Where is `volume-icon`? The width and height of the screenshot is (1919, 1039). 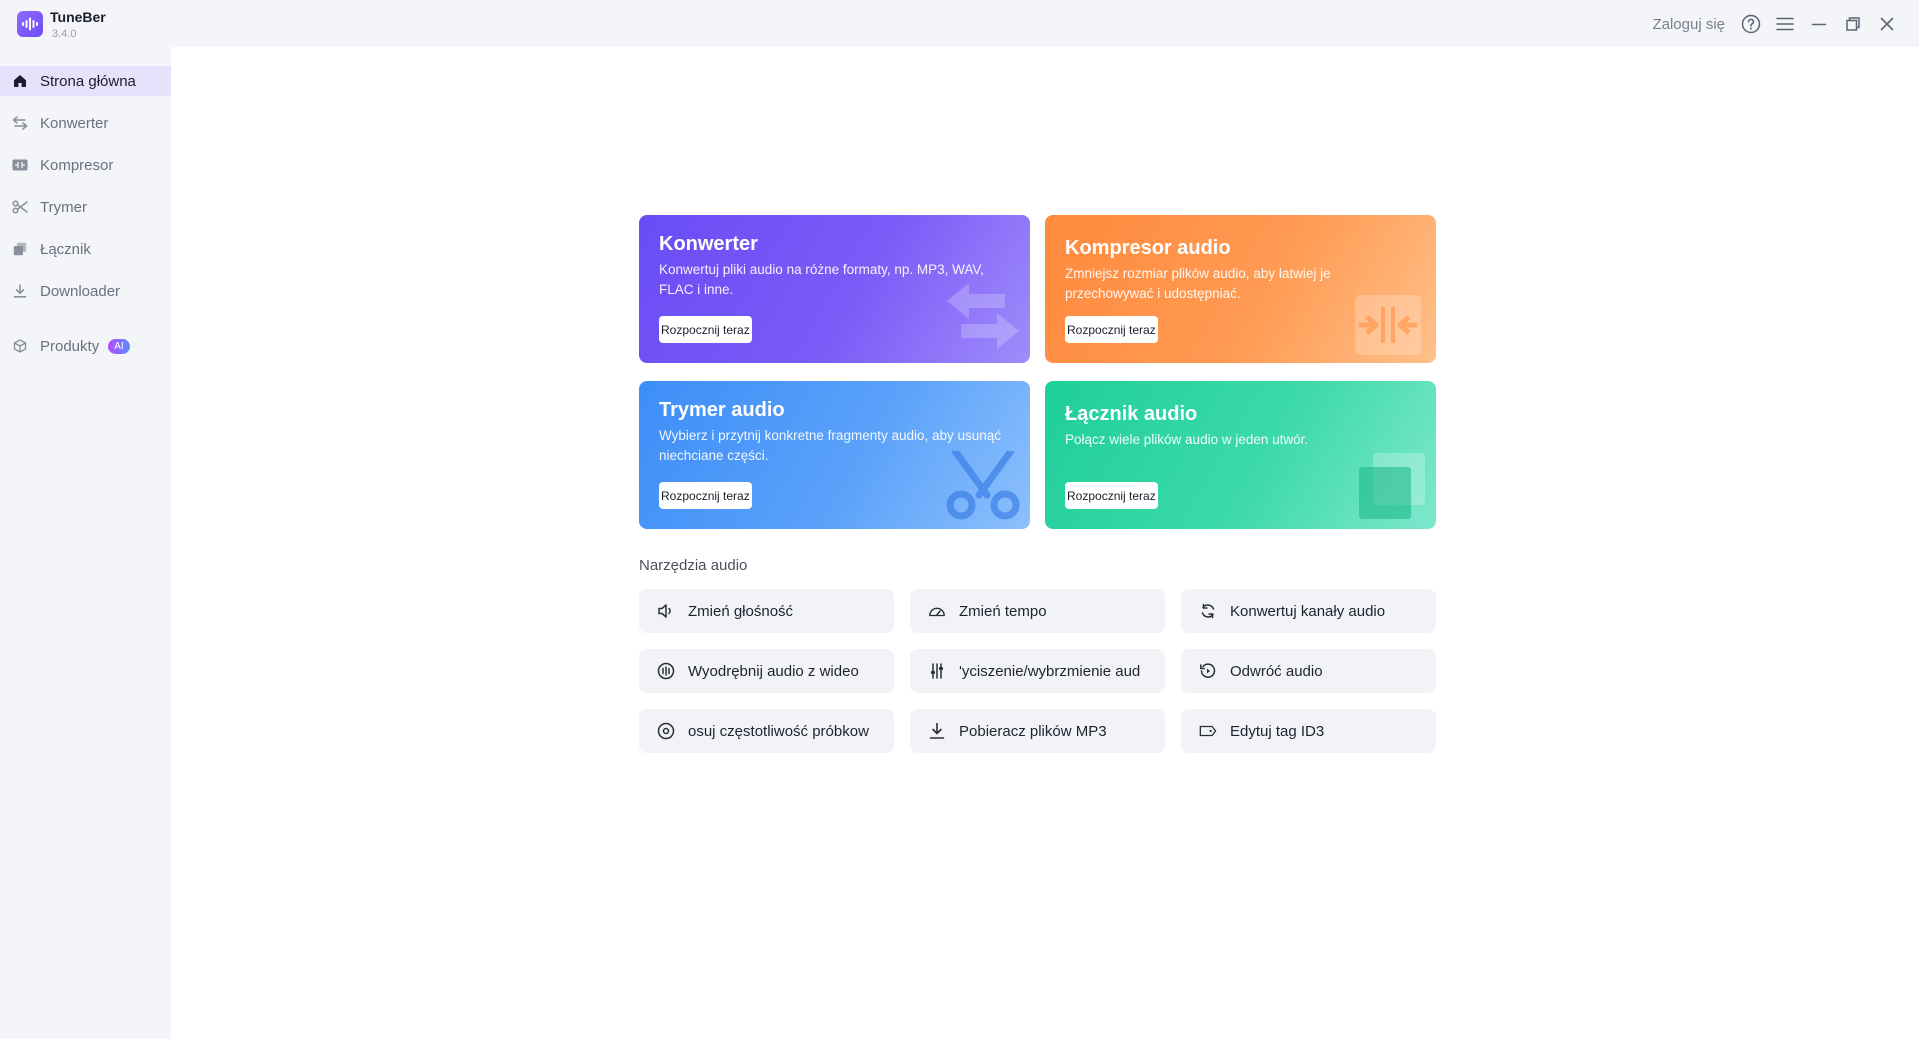 volume-icon is located at coordinates (666, 611).